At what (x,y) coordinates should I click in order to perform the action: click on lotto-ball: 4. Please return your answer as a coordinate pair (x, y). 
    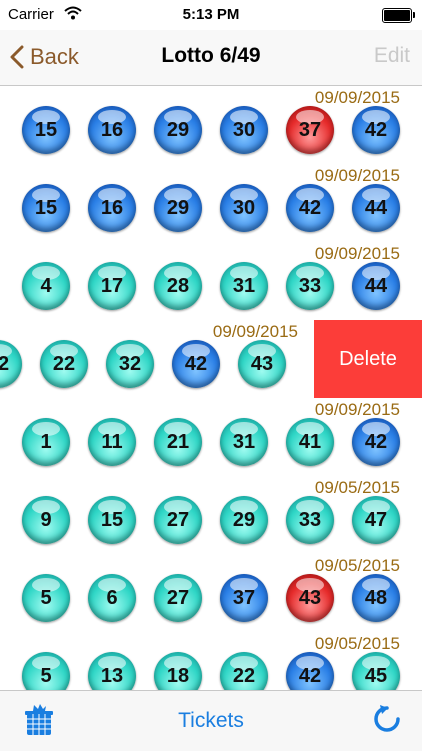
    Looking at the image, I should click on (46, 286).